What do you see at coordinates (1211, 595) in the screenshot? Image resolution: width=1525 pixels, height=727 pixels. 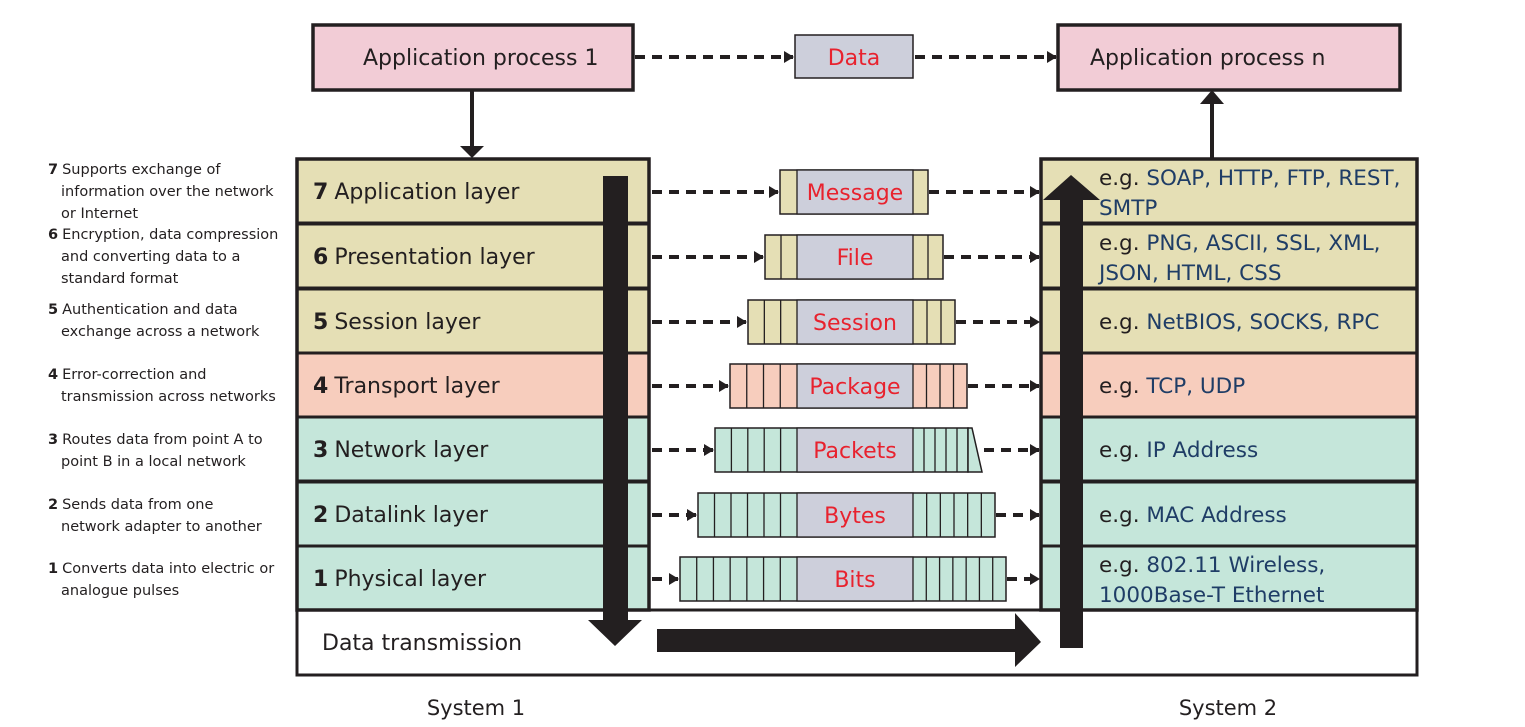 I see `layer-examples: 1000Base-T Ethernet` at bounding box center [1211, 595].